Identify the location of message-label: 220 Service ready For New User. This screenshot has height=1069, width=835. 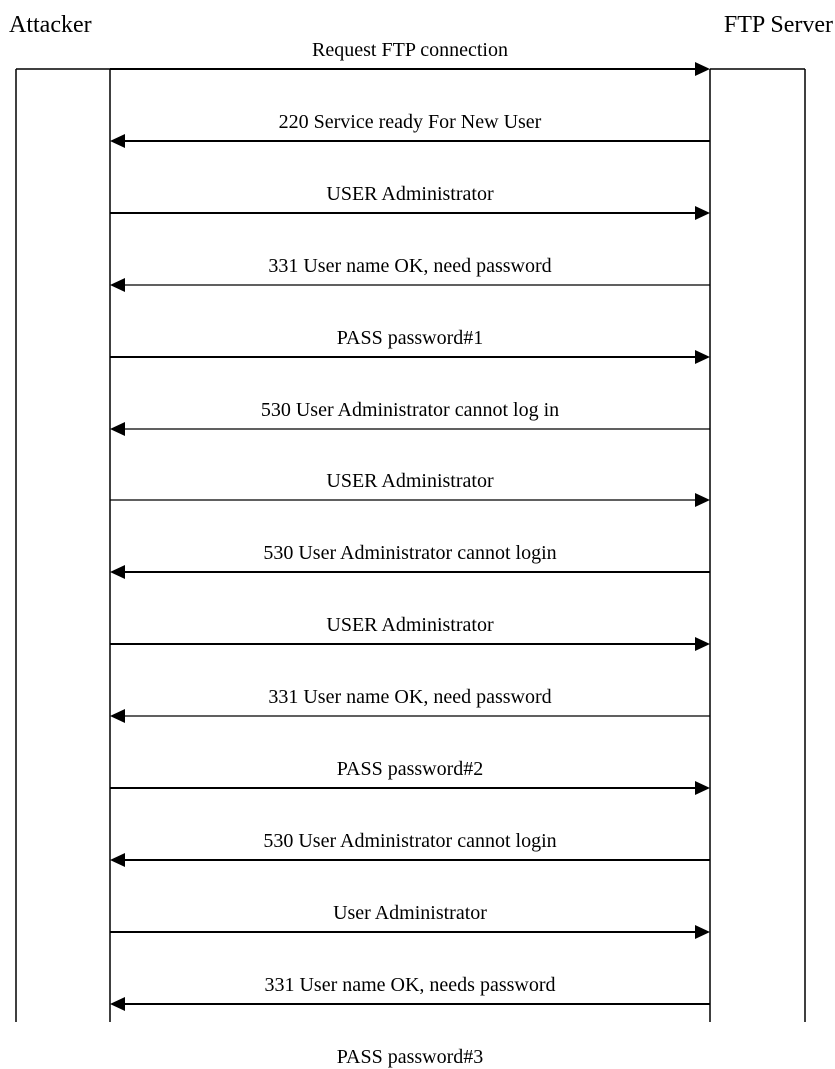
(410, 122).